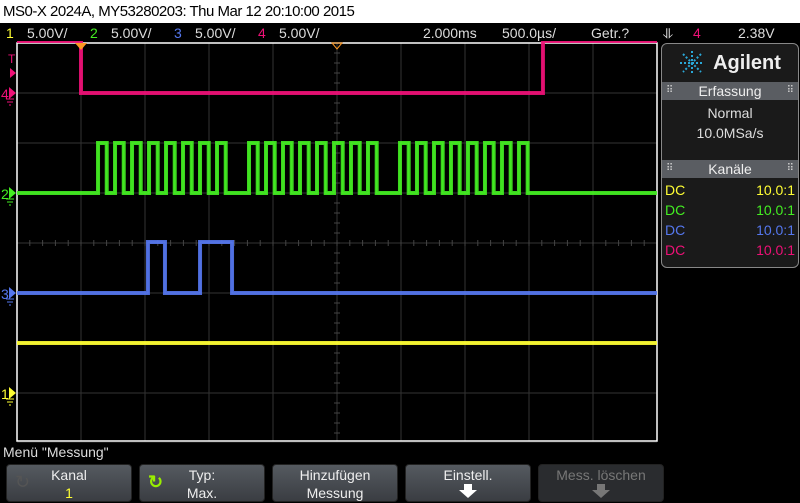 The image size is (800, 503). What do you see at coordinates (730, 190) in the screenshot?
I see `channel-row-1: DC 10.0:1` at bounding box center [730, 190].